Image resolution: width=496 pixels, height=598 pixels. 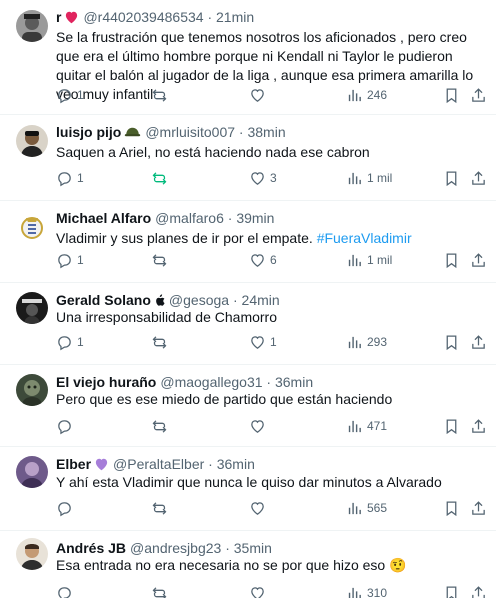 I want to click on display-name: luisjo pijo, so click(x=88, y=132).